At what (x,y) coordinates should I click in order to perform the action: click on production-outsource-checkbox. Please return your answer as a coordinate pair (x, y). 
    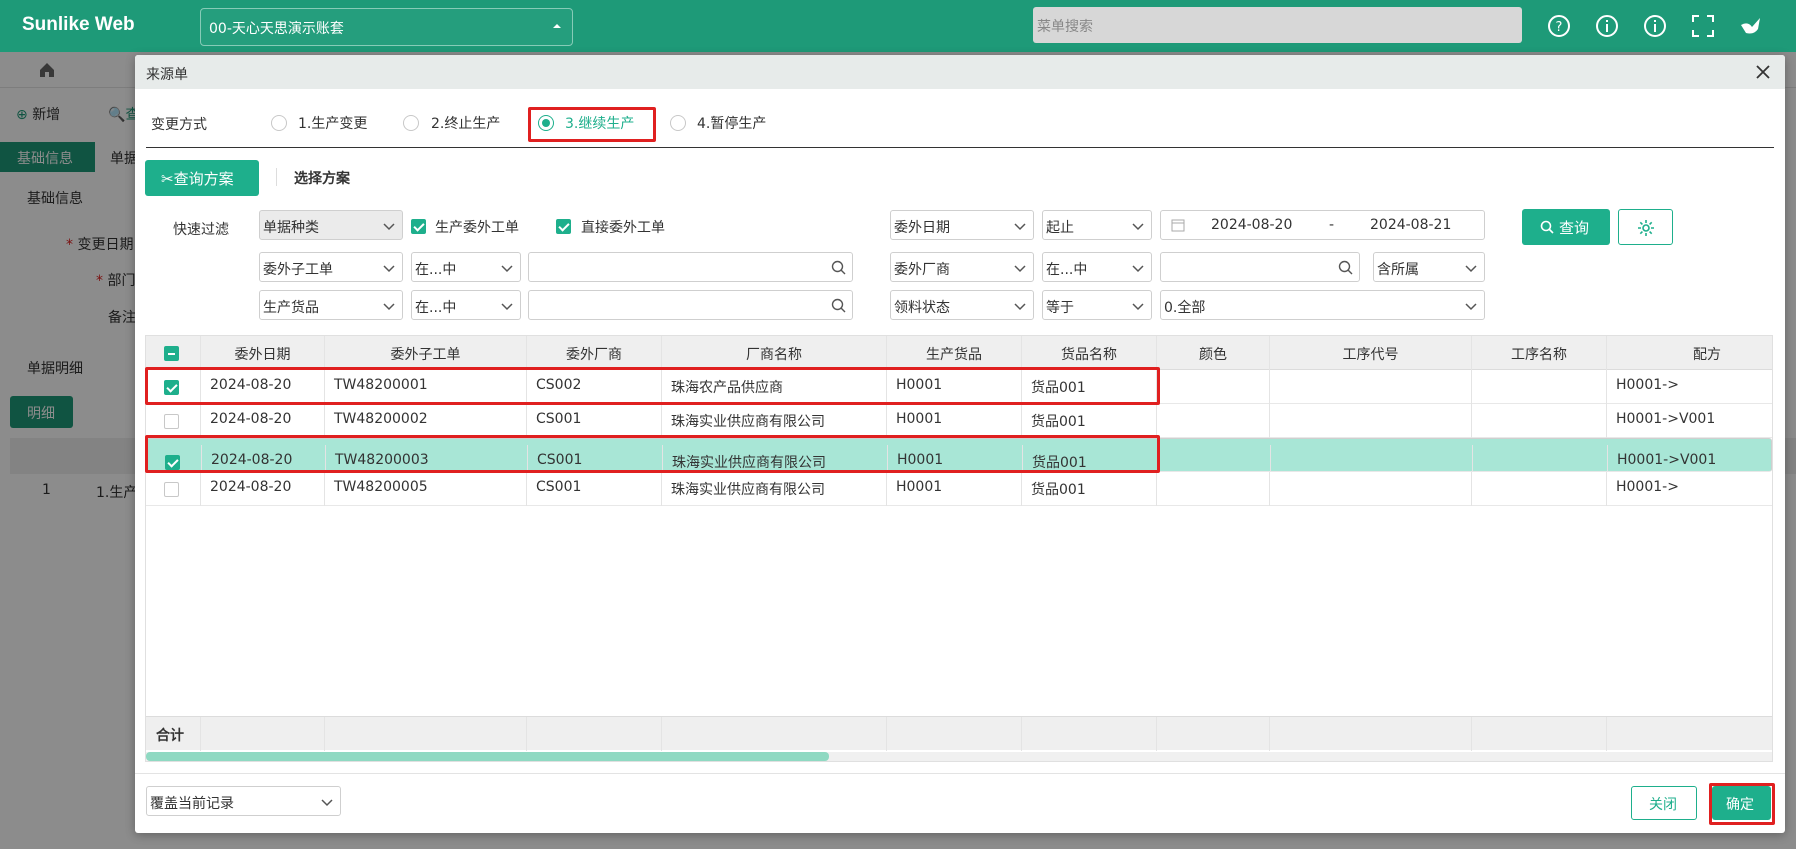
    Looking at the image, I should click on (418, 226).